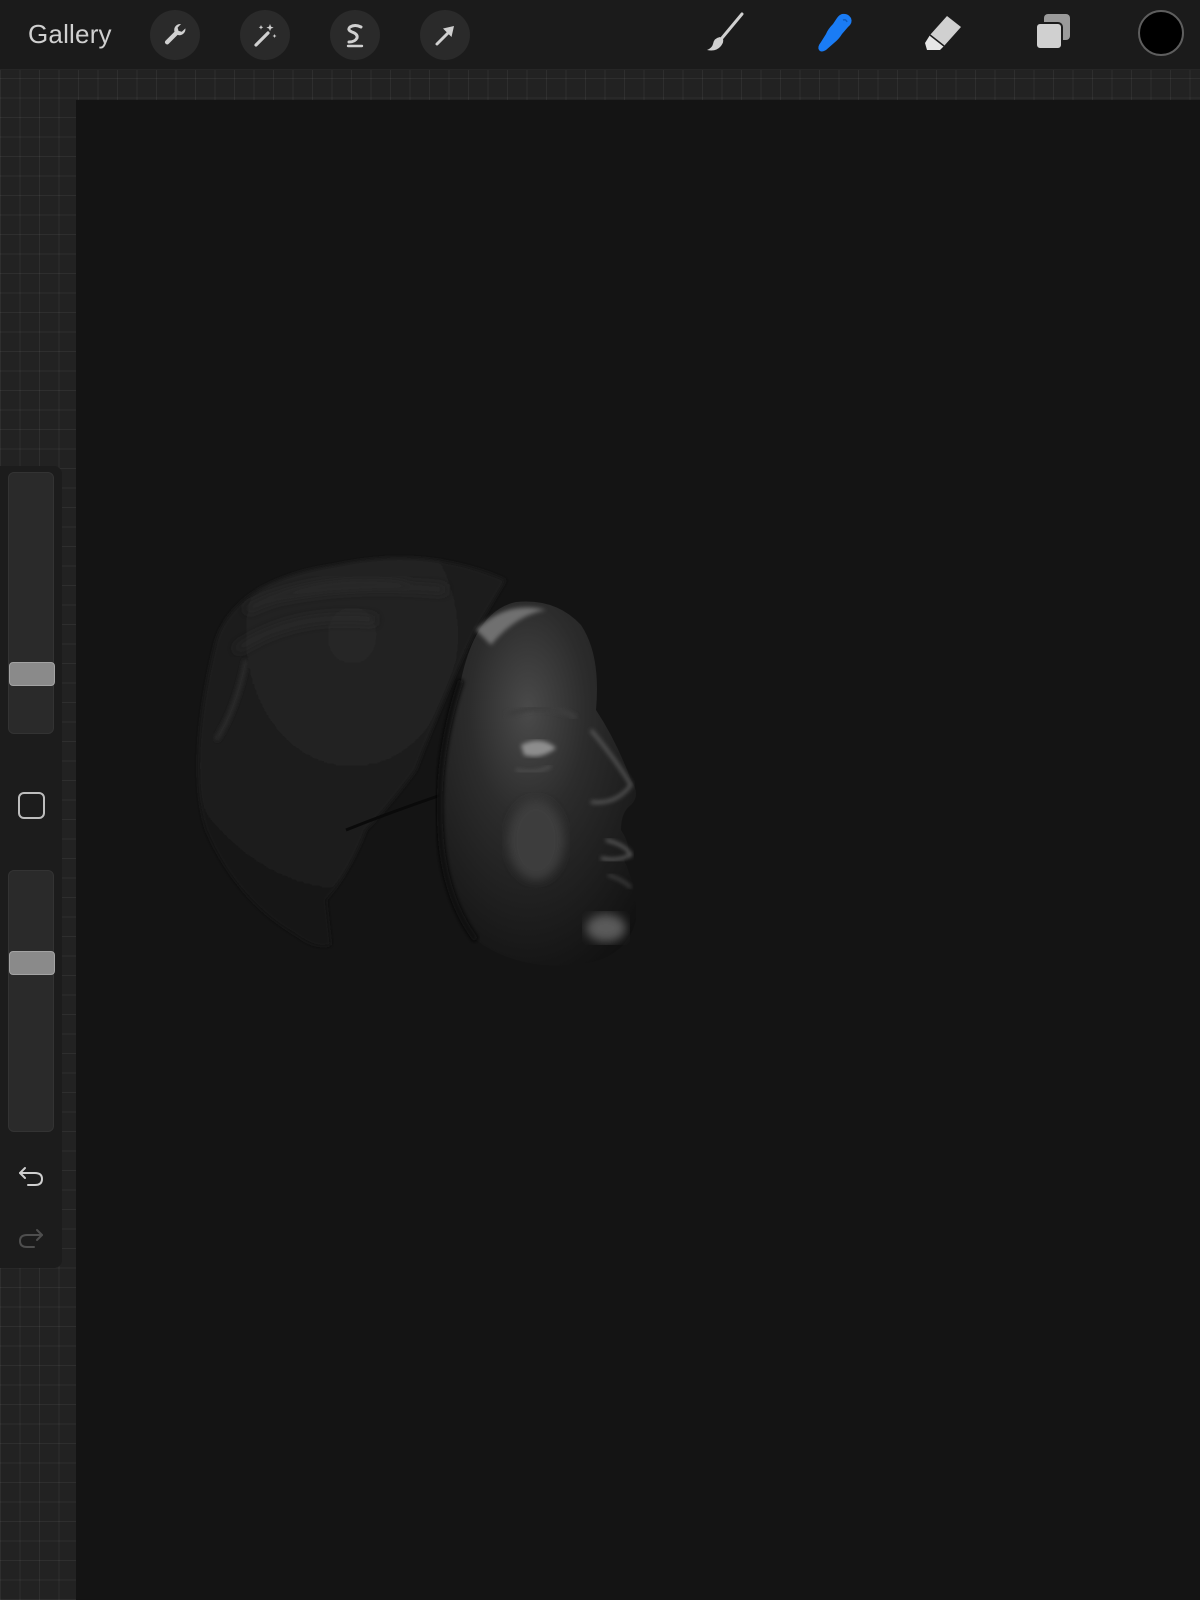 This screenshot has width=1200, height=1600. I want to click on wrench-icon, so click(175, 35).